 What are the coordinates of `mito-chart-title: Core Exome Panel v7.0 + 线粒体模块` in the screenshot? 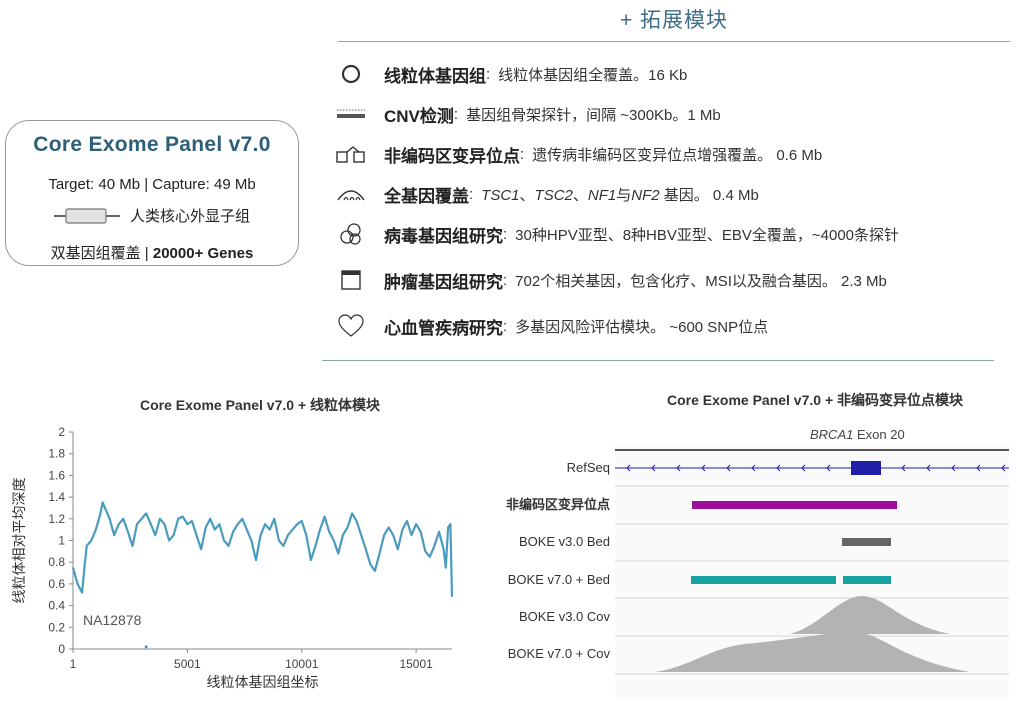 It's located at (260, 405).